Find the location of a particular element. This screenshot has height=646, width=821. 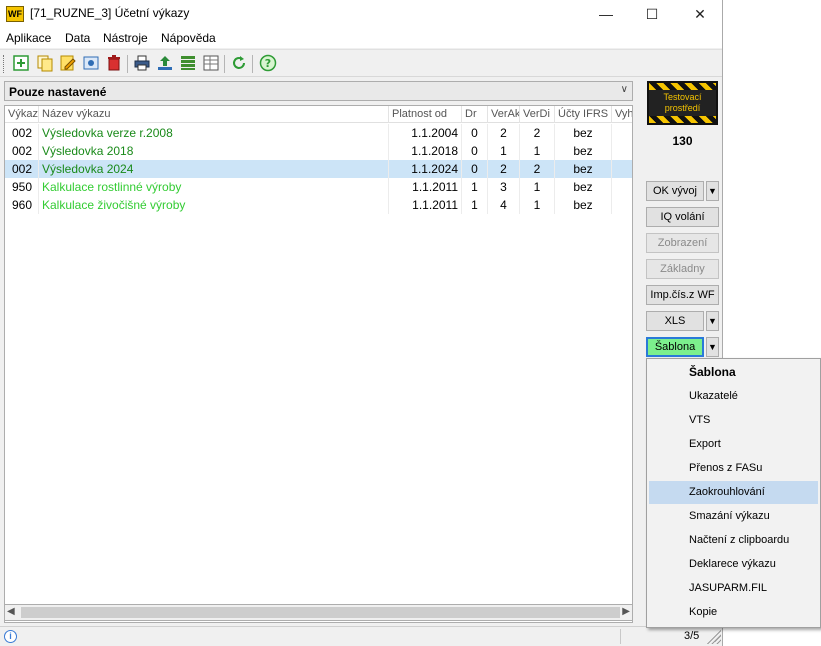

popup-menu-item: Export is located at coordinates (733, 444).